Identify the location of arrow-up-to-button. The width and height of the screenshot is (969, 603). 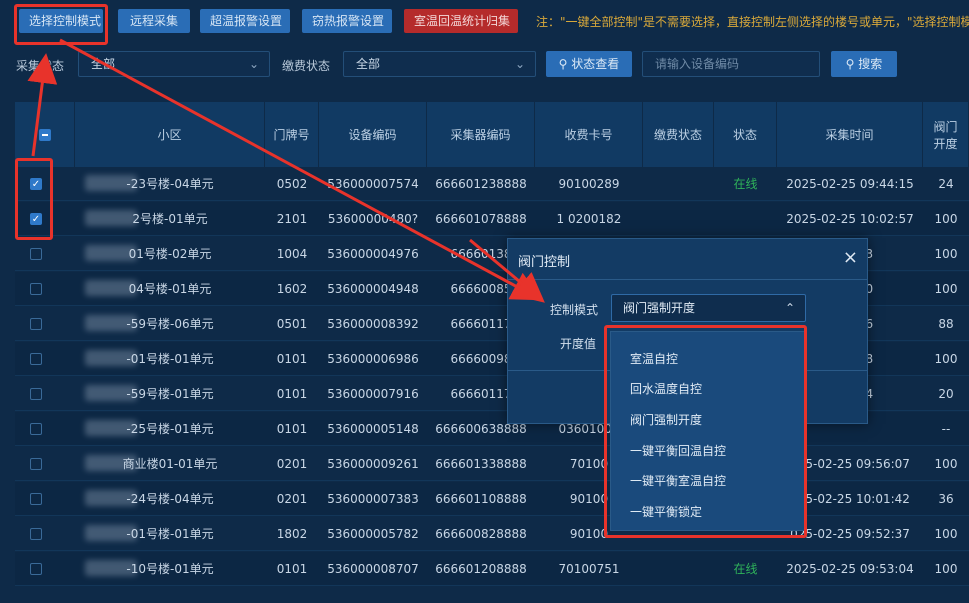
(42, 105).